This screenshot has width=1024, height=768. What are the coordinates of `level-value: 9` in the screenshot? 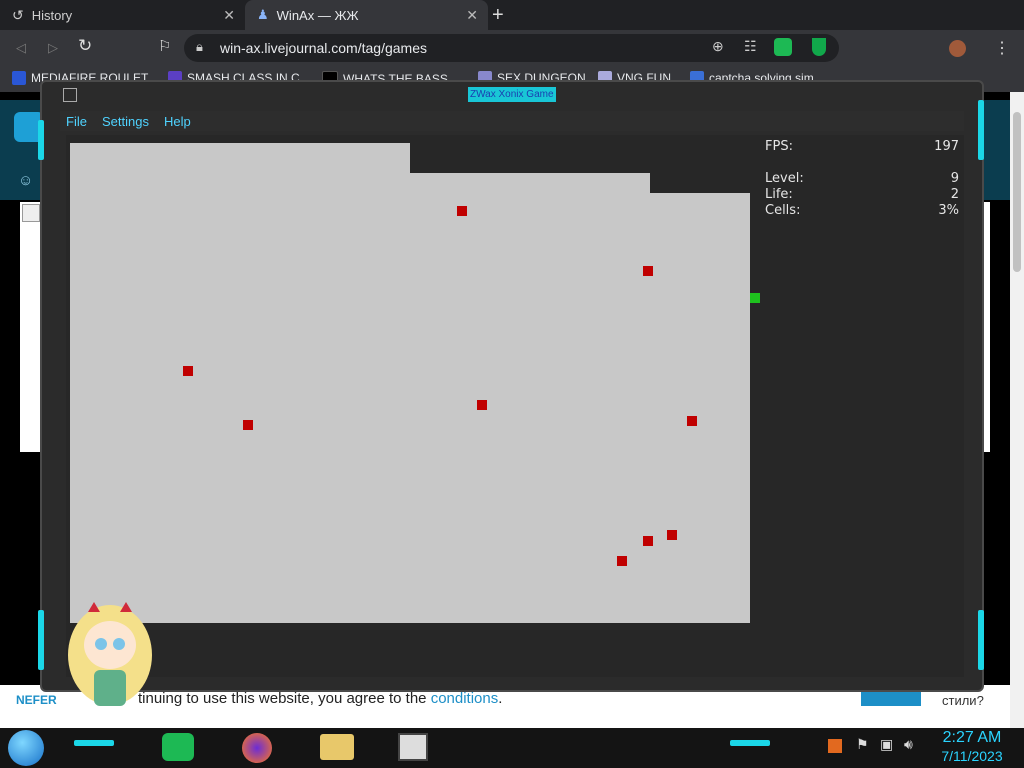 It's located at (954, 178).